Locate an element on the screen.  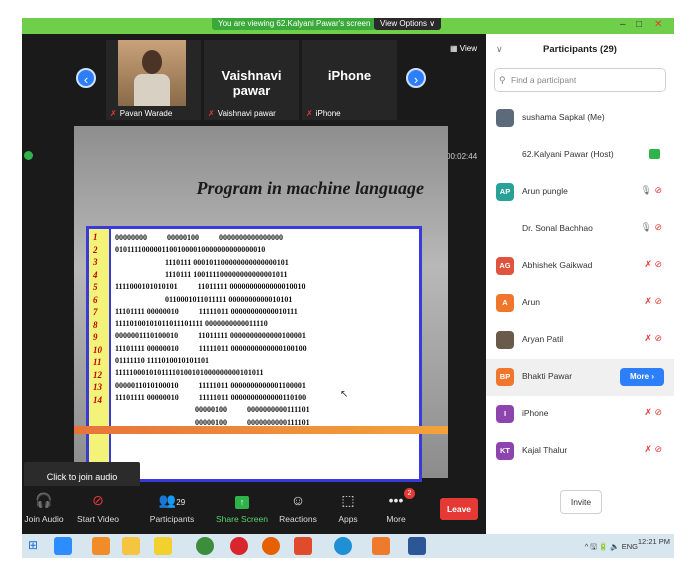
participant-name: Aryan Patil is located at coordinates (543, 339).